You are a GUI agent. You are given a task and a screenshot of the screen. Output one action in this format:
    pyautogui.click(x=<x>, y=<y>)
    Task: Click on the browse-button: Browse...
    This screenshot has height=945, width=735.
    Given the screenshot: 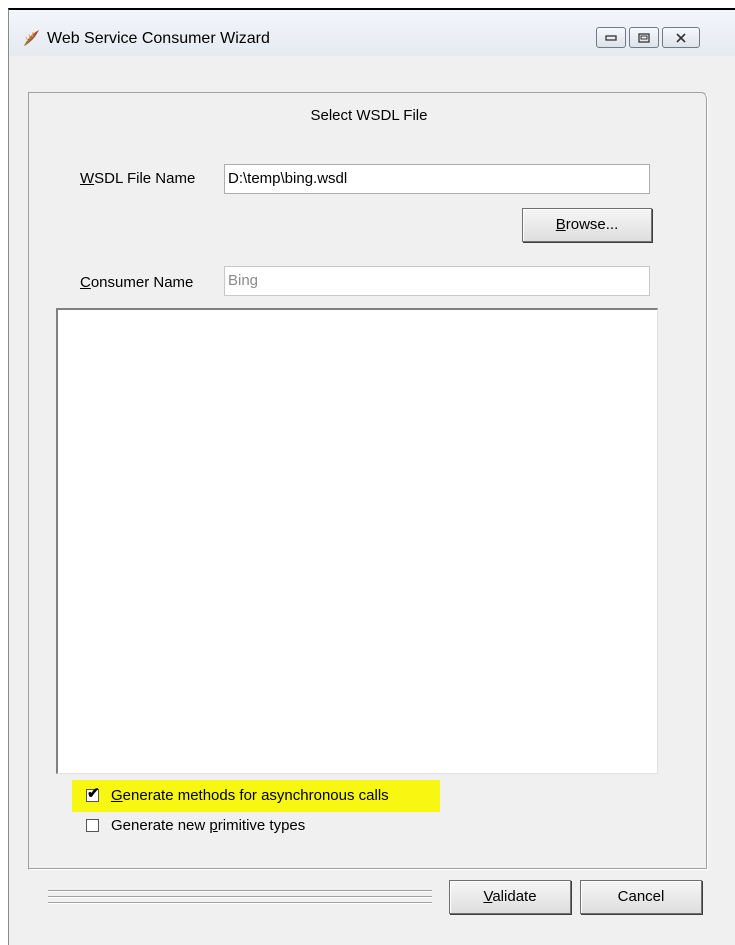 What is the action you would take?
    pyautogui.click(x=587, y=225)
    